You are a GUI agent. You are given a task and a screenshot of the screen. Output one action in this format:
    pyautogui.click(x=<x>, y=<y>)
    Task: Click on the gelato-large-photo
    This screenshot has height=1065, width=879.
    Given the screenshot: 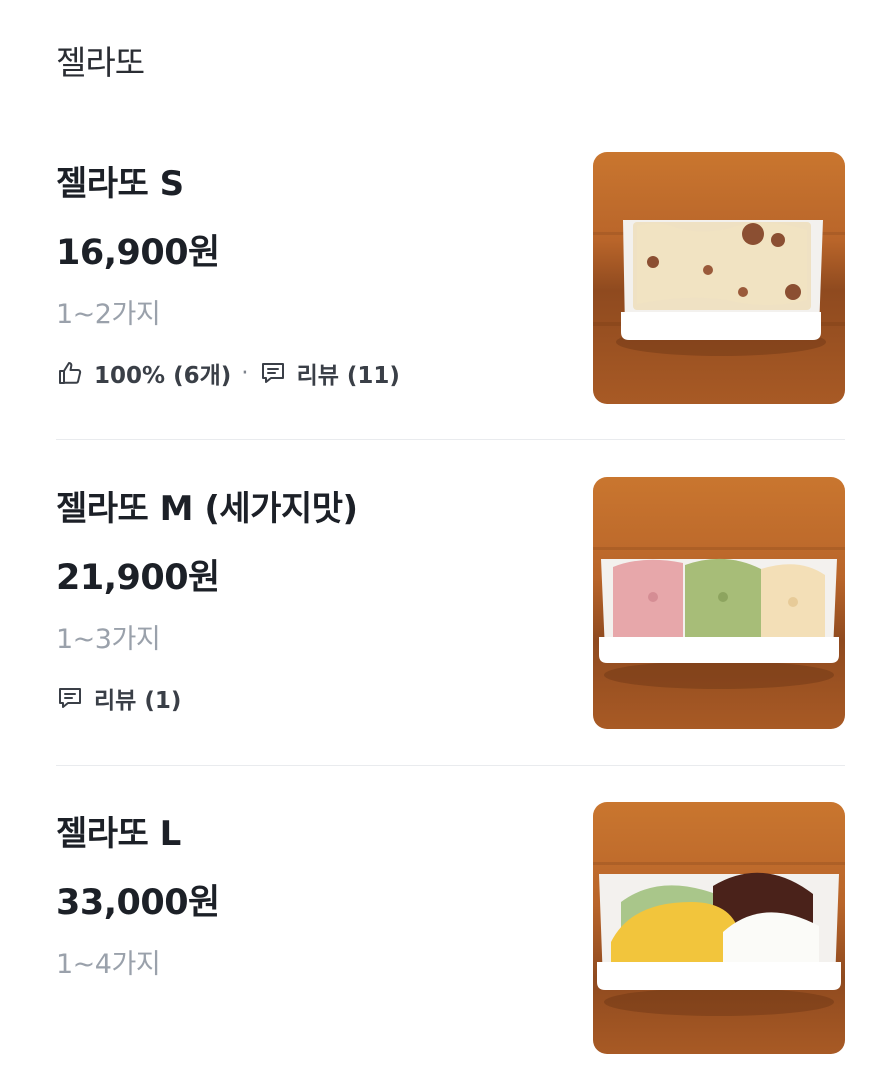 What is the action you would take?
    pyautogui.click(x=719, y=928)
    